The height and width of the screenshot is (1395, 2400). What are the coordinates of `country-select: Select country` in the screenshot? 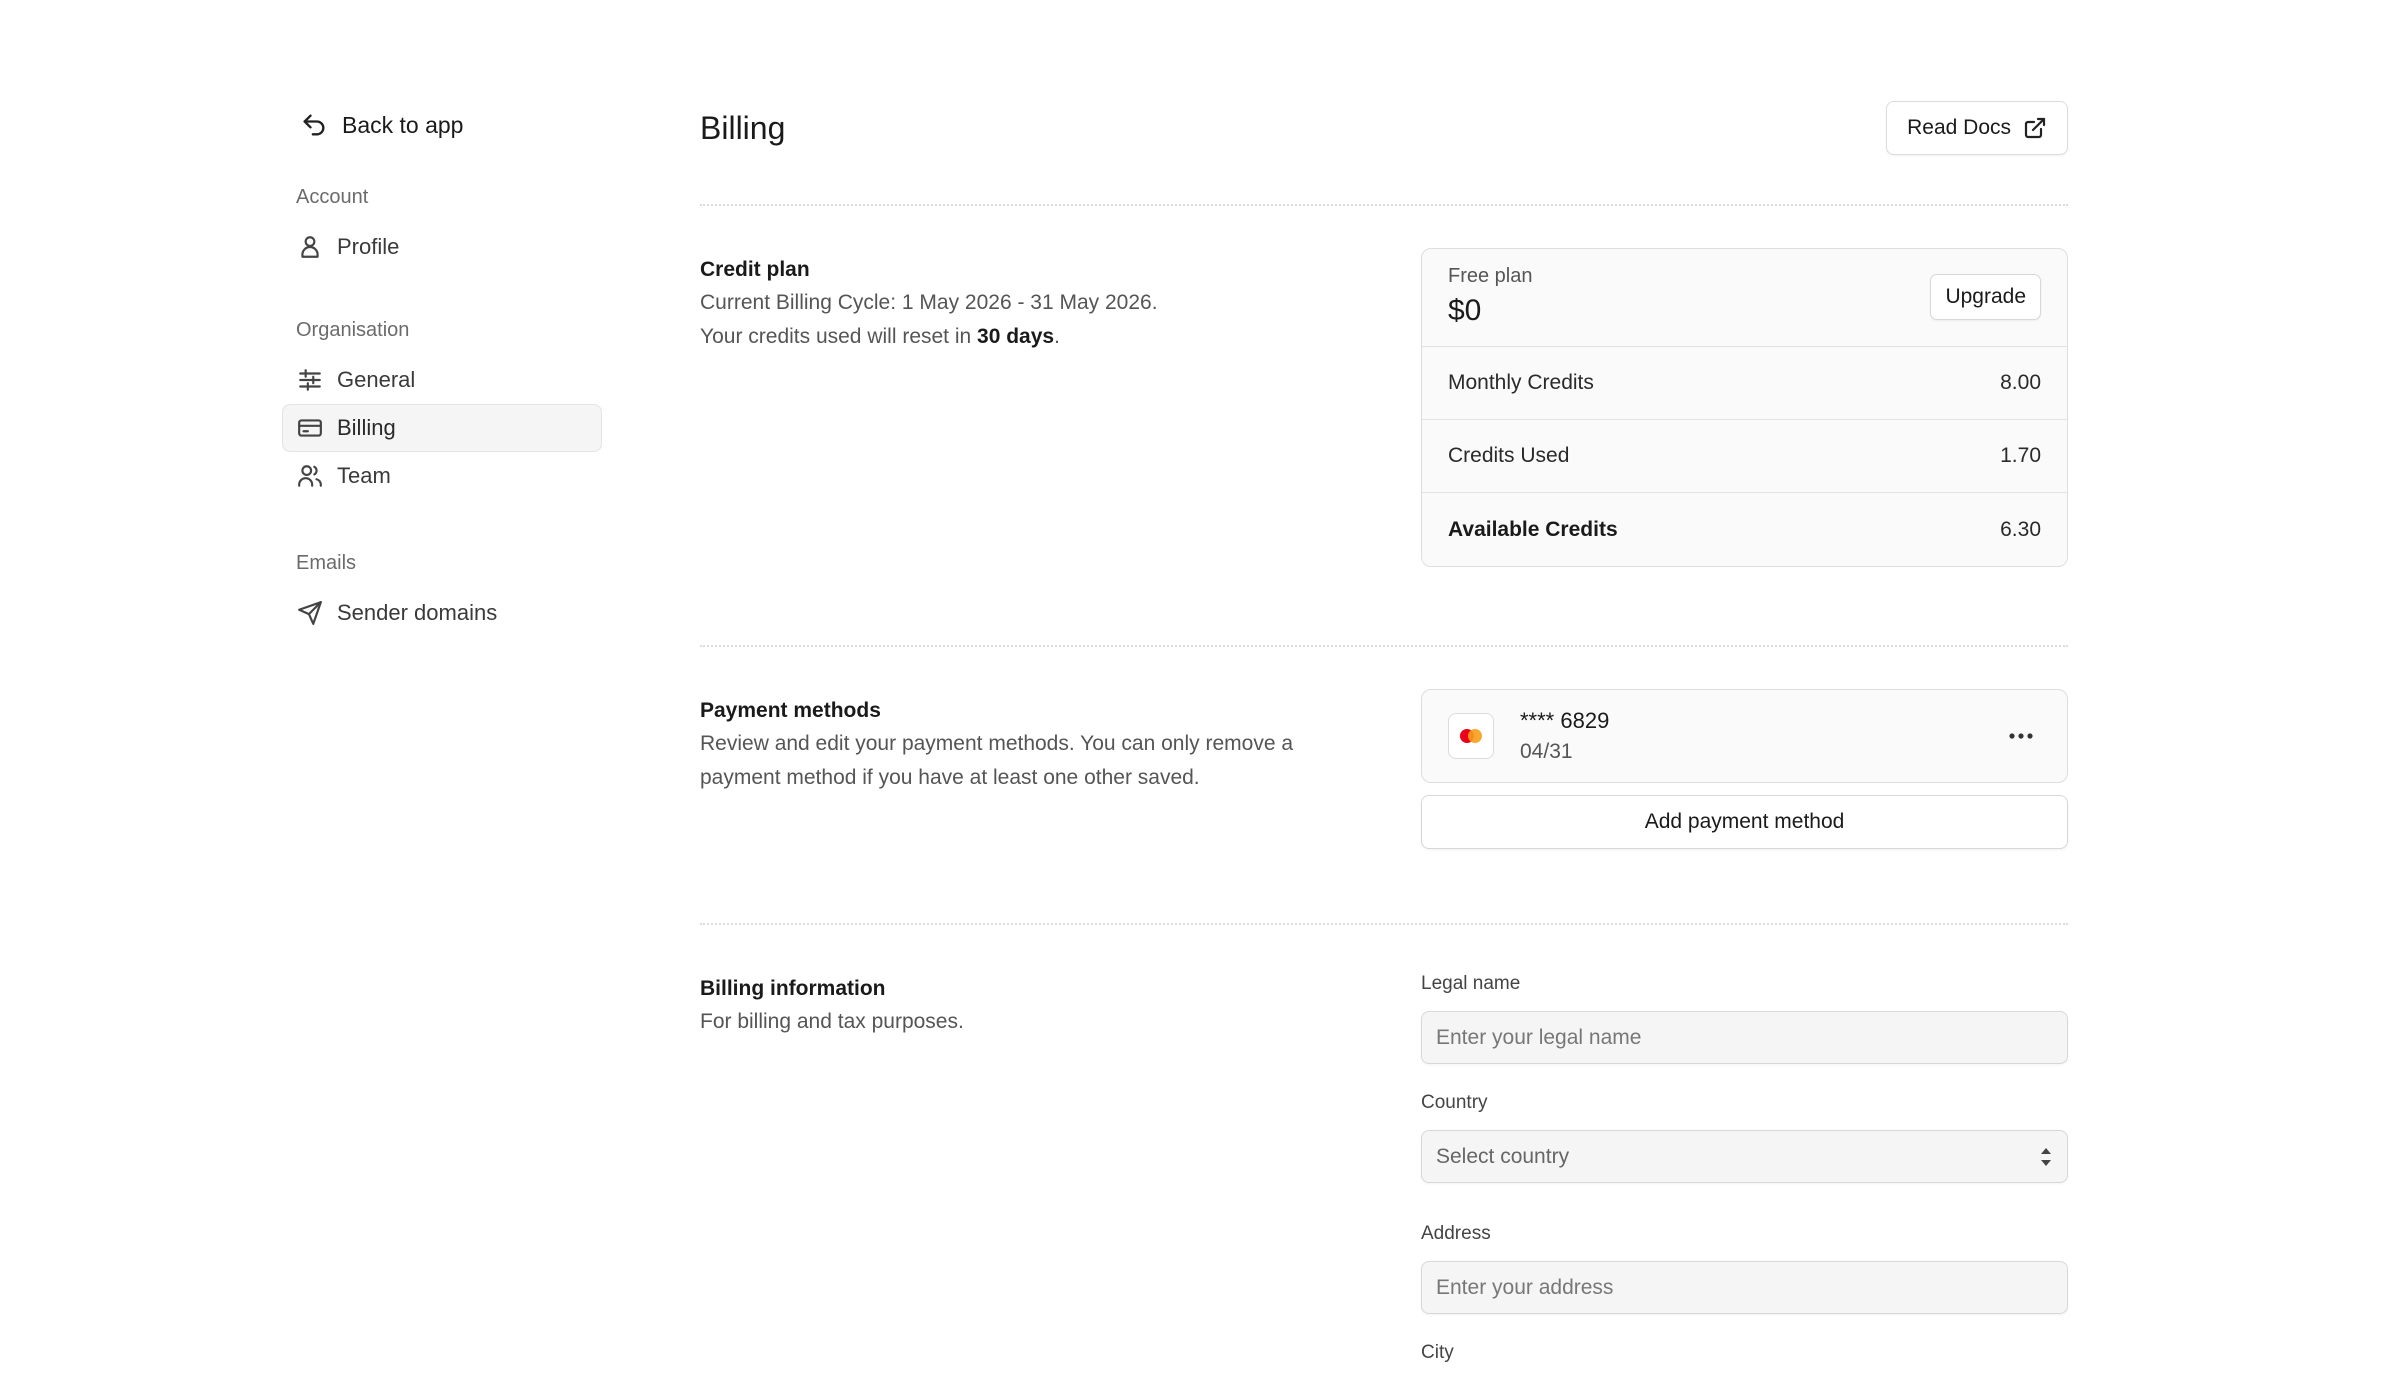 It's located at (1744, 1156).